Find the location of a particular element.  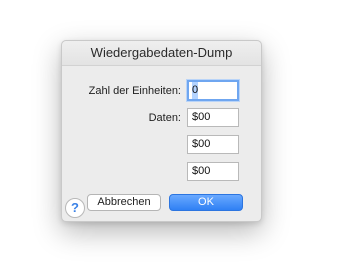

data-input-1: $00 is located at coordinates (213, 117).